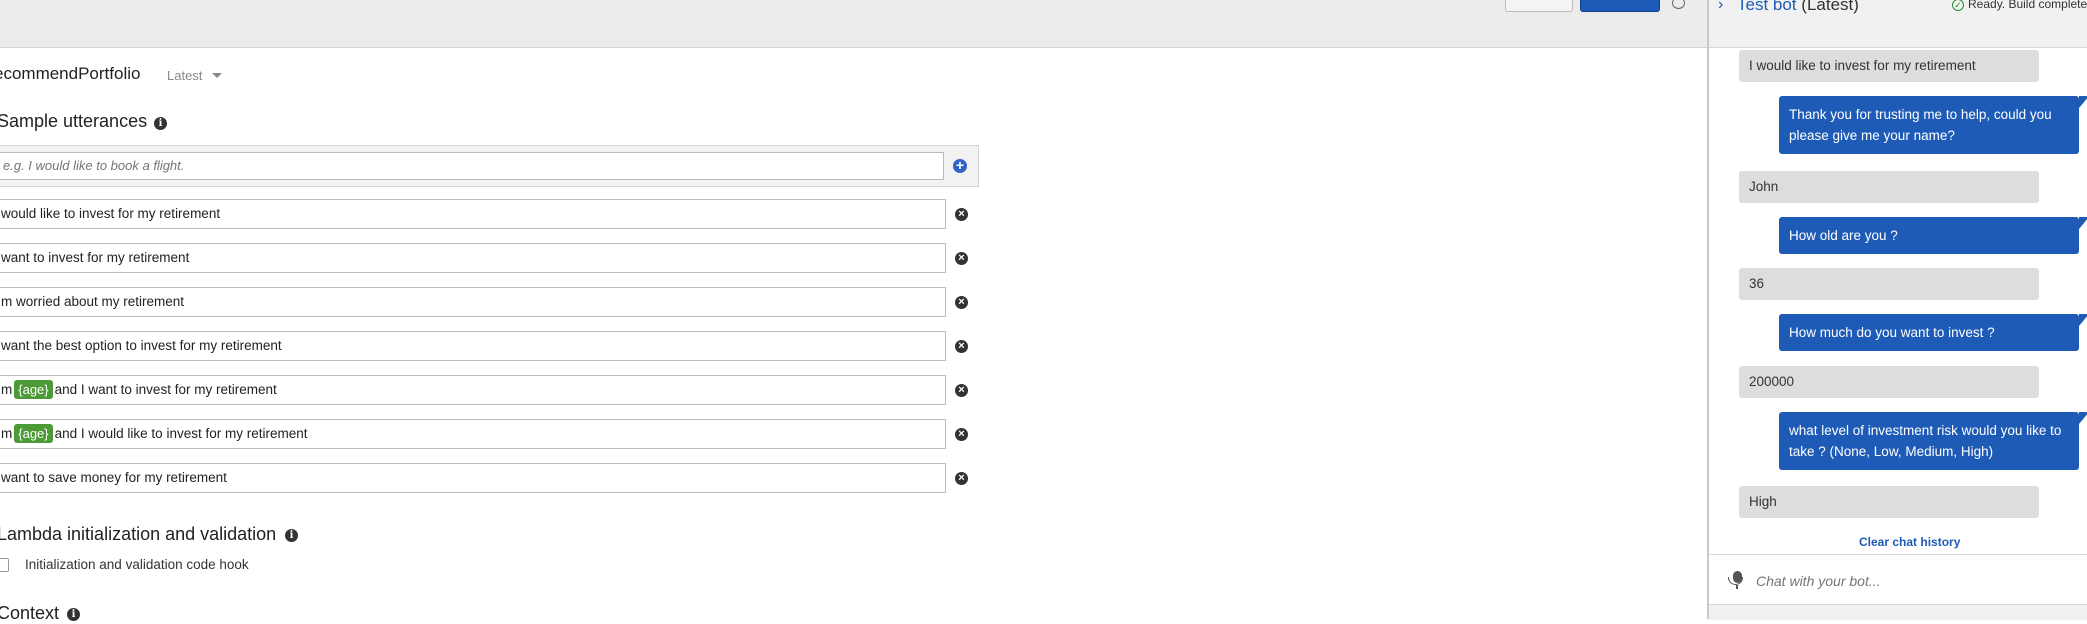 This screenshot has width=2087, height=624. What do you see at coordinates (473, 214) in the screenshot?
I see `utterance-row: would like to invest for my retirement` at bounding box center [473, 214].